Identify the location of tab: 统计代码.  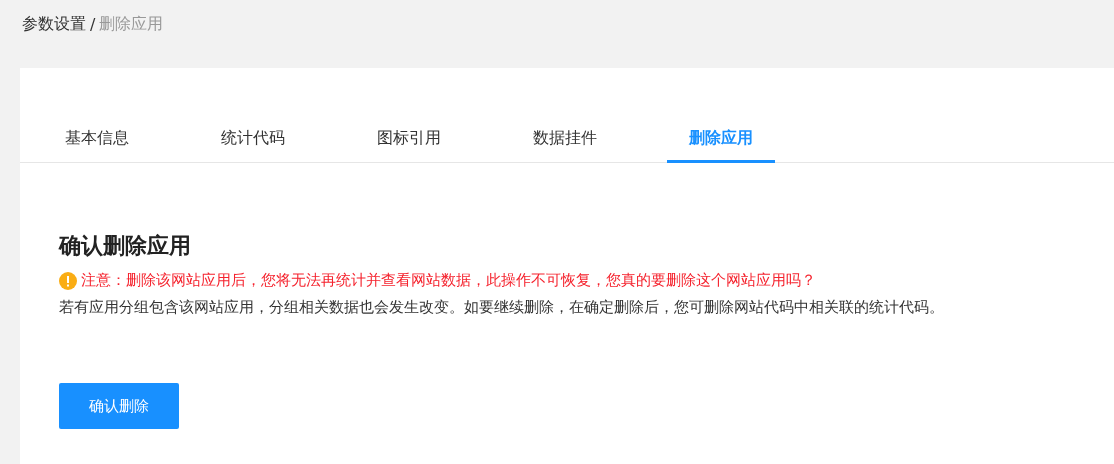
(253, 141).